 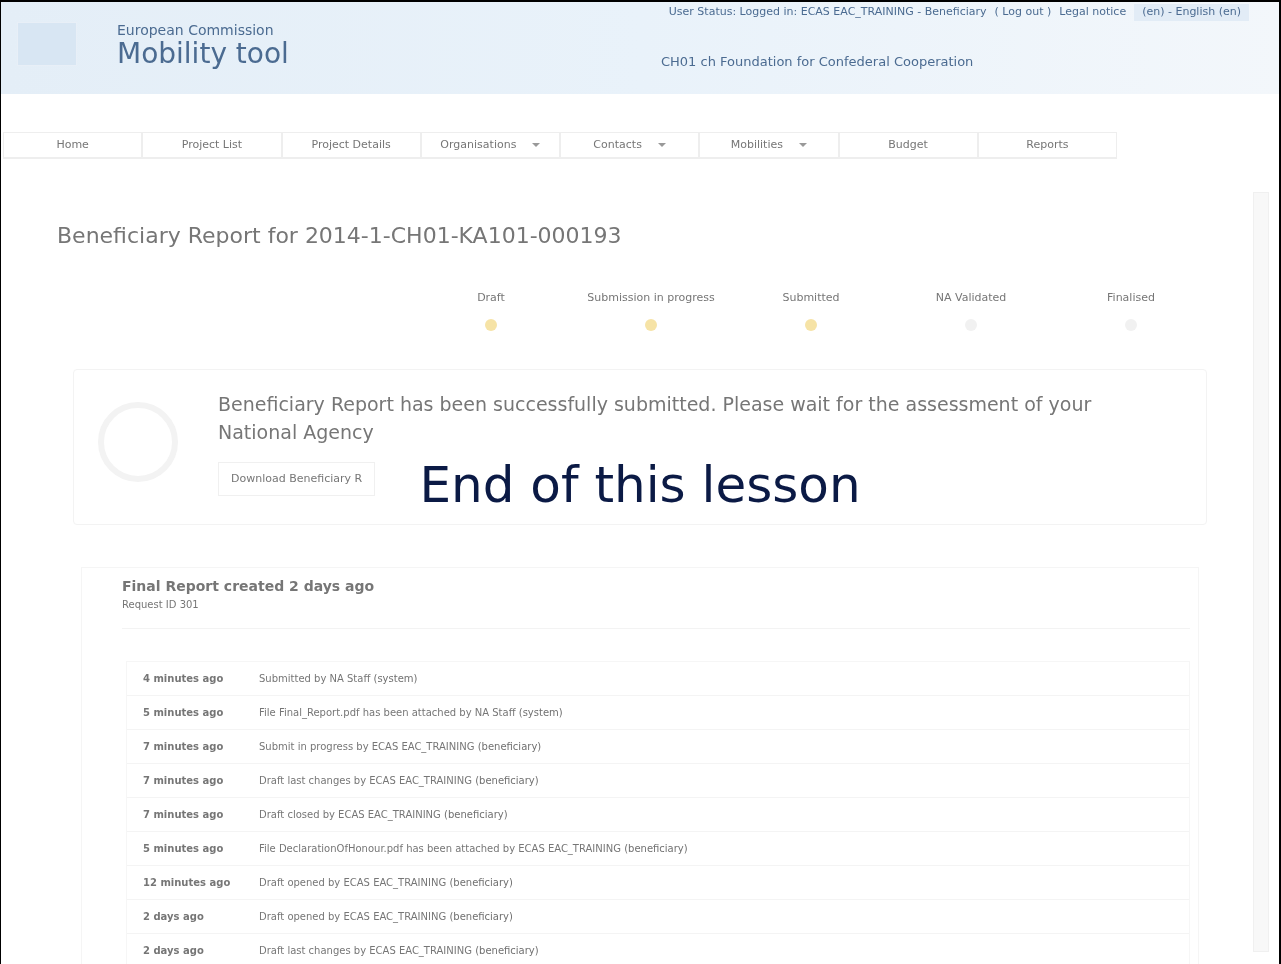 I want to click on nav-tab: Mobilities, so click(x=769, y=145).